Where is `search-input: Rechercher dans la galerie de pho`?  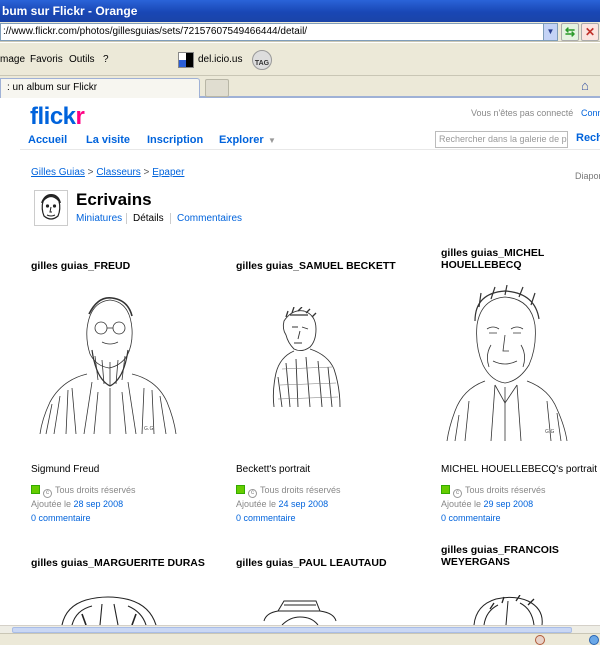
search-input: Rechercher dans la galerie de pho is located at coordinates (501, 139).